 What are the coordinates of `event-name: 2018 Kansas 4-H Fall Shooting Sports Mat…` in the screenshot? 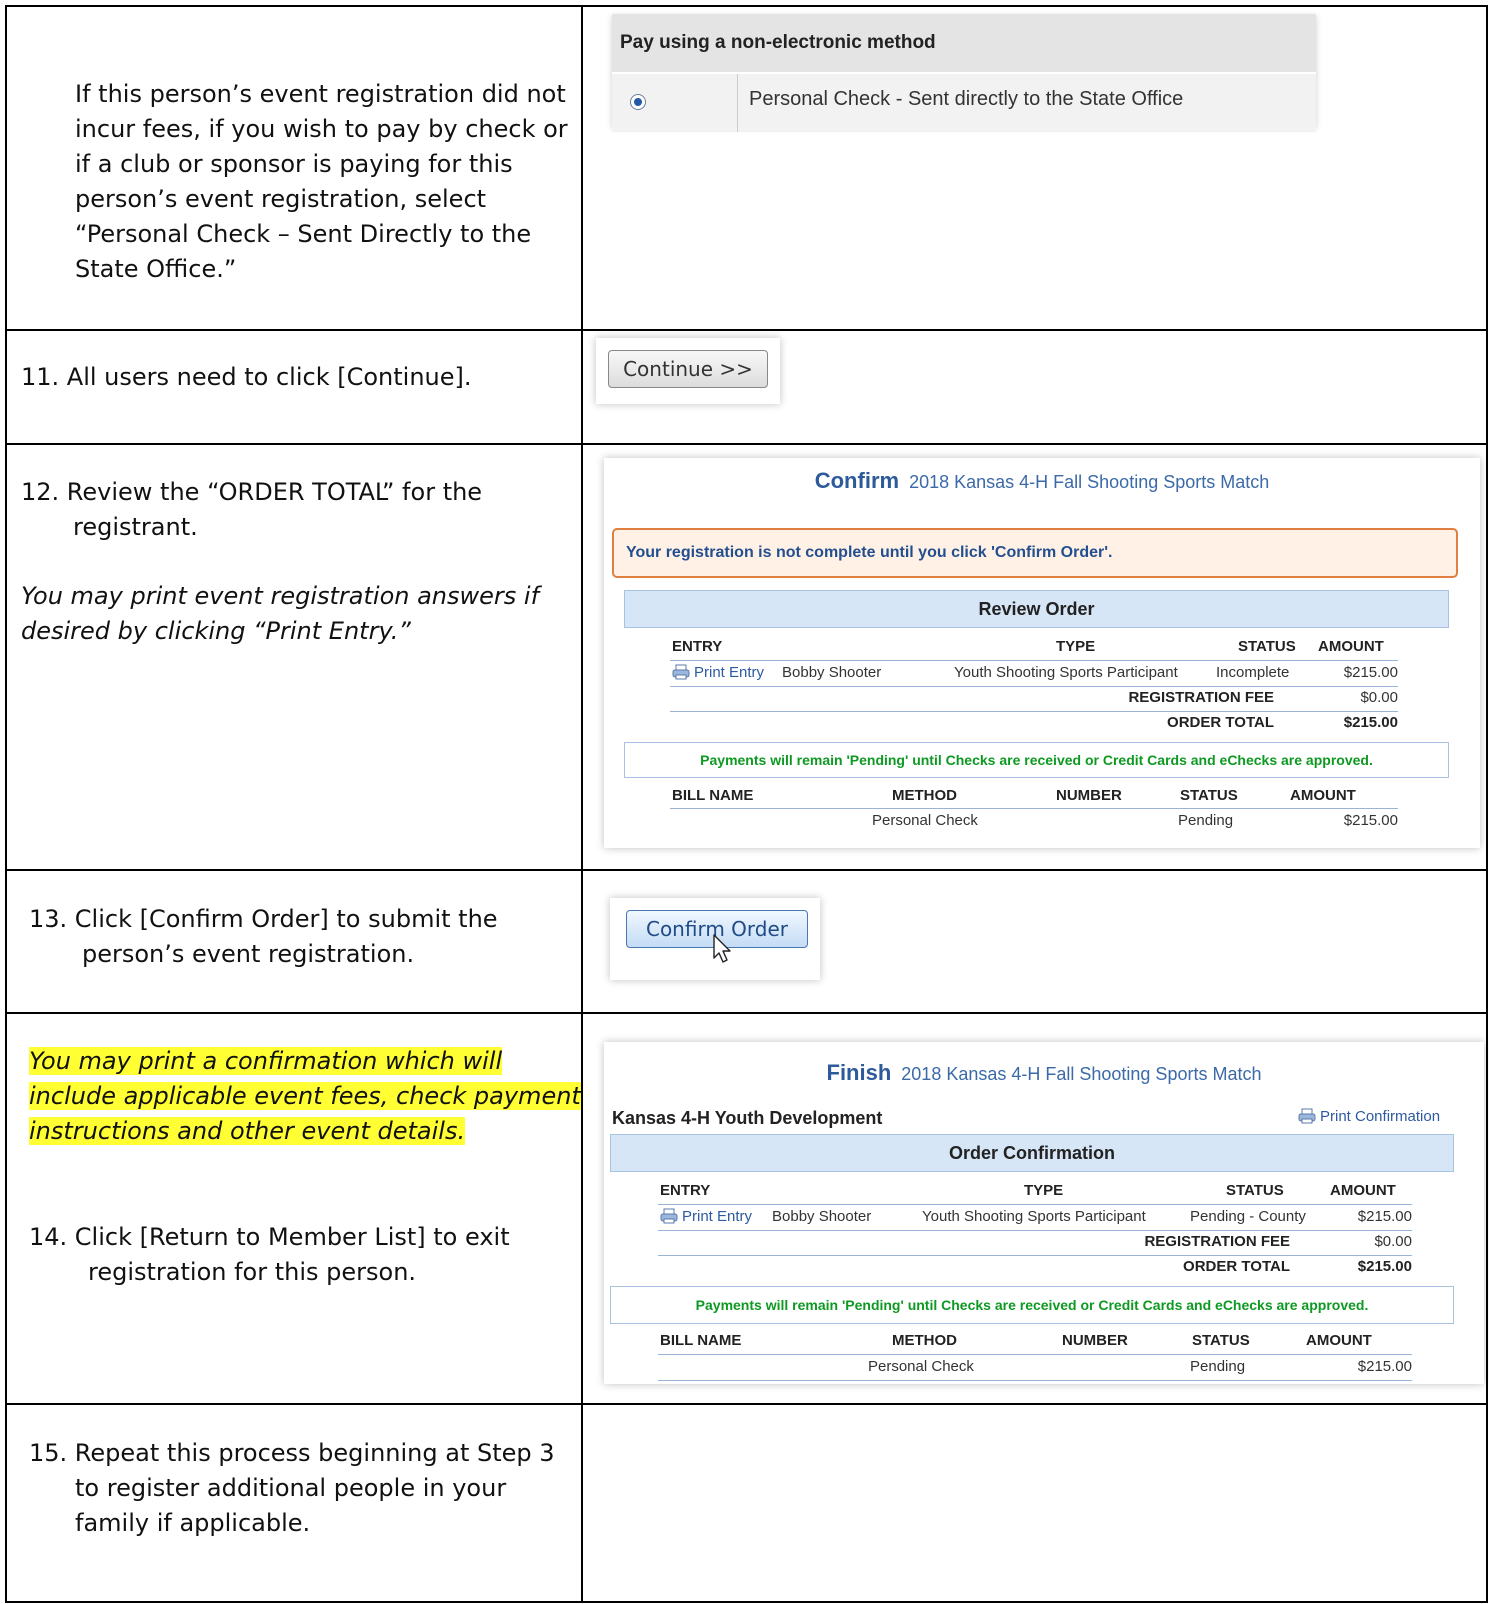 It's located at (1081, 1074).